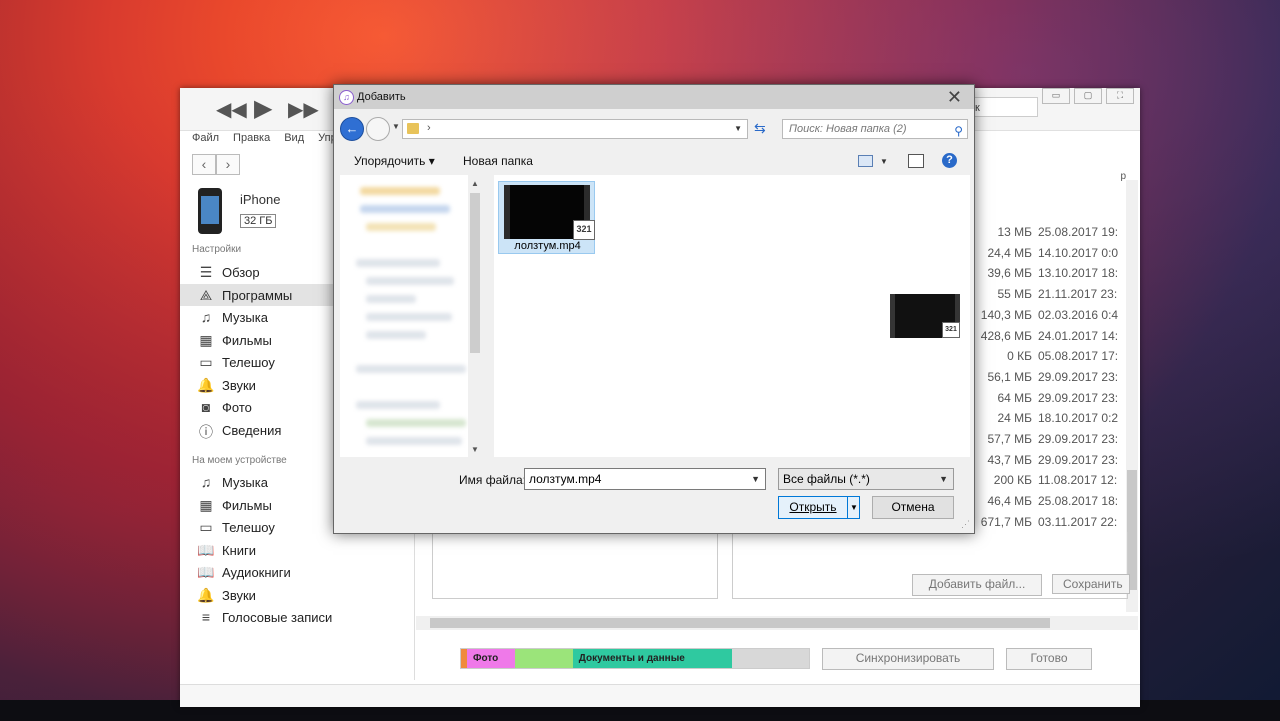 This screenshot has width=1280, height=721. Describe the element at coordinates (908, 659) in the screenshot. I see `sync-button: Синхронизировать` at that location.